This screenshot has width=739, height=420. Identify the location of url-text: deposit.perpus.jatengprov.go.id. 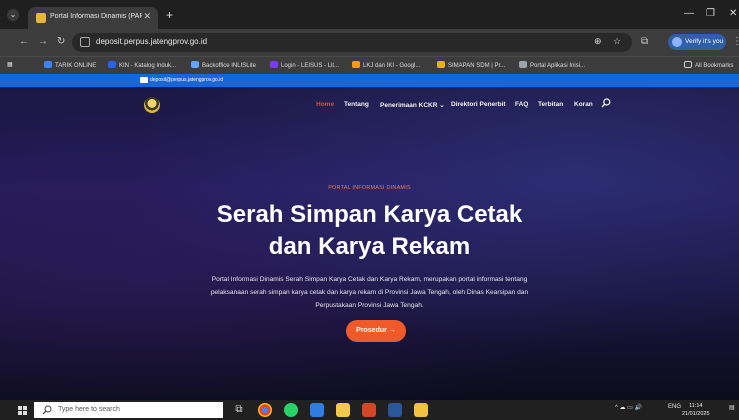
(152, 41).